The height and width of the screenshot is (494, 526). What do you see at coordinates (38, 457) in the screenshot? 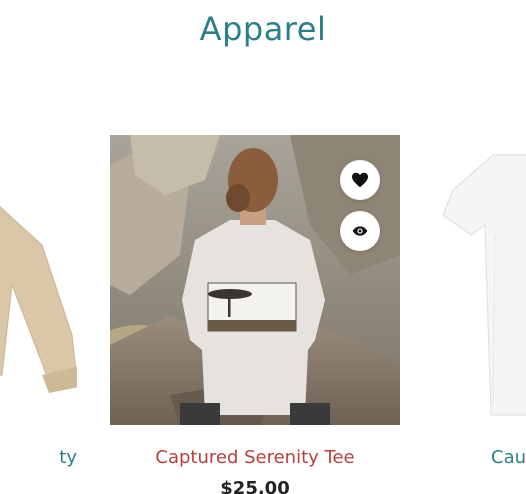
I see `product-name: ty` at bounding box center [38, 457].